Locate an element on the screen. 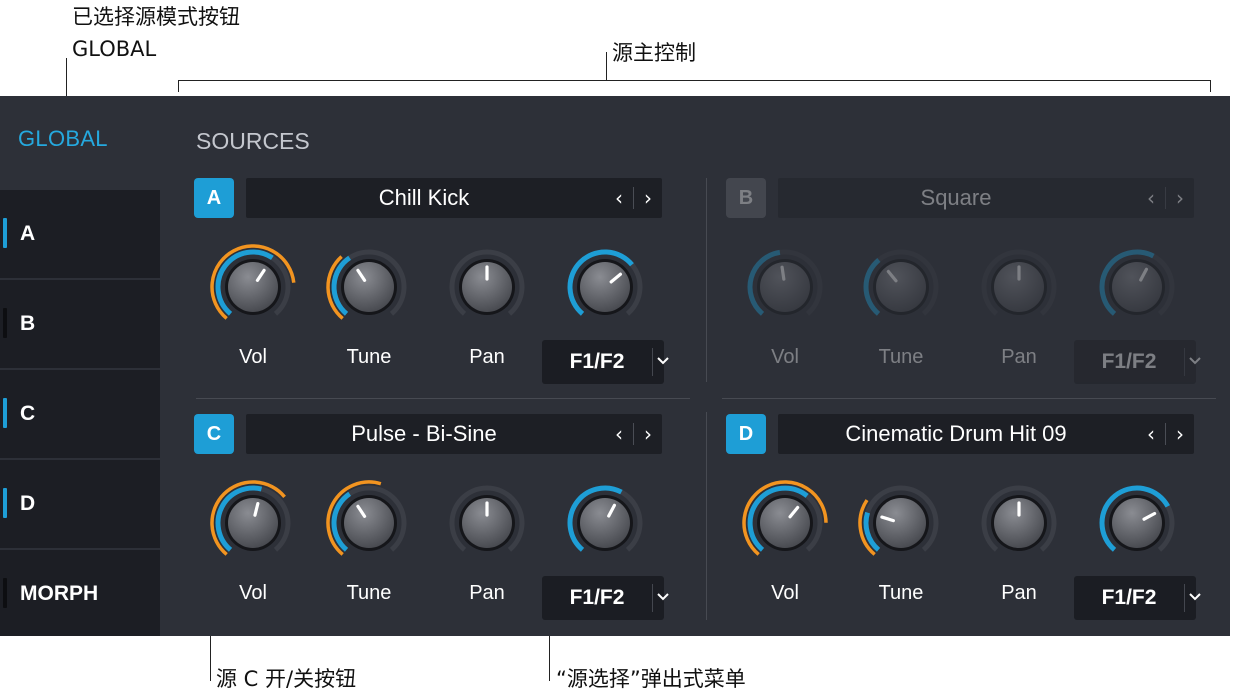  source-d-indicator is located at coordinates (5, 503).